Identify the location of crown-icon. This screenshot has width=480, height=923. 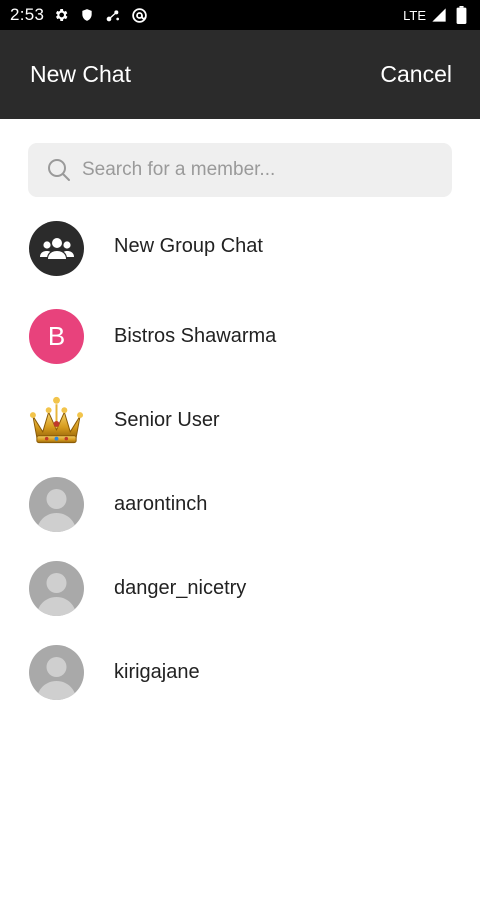
(56, 419).